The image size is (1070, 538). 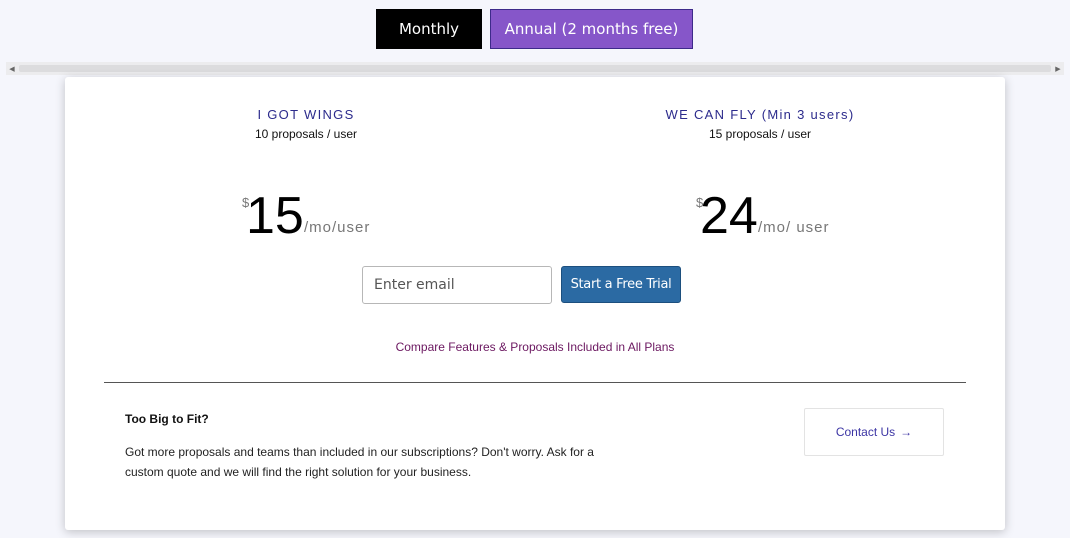 What do you see at coordinates (591, 29) in the screenshot?
I see `annual-toggle-button: Annual (2 months free)` at bounding box center [591, 29].